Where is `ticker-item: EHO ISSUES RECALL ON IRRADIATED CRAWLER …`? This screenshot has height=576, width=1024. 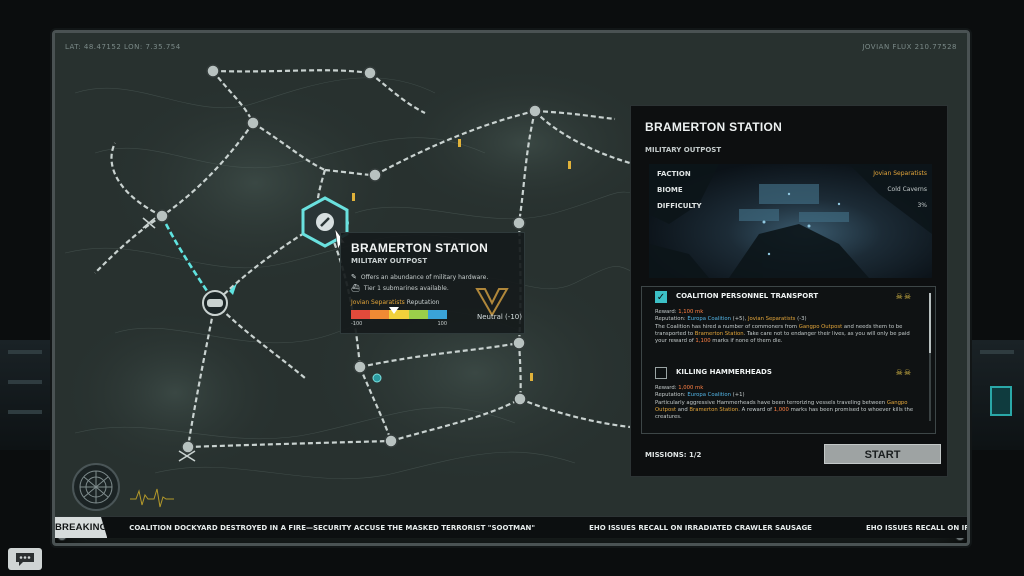 ticker-item: EHO ISSUES RECALL ON IRRADIATED CRAWLER … is located at coordinates (700, 527).